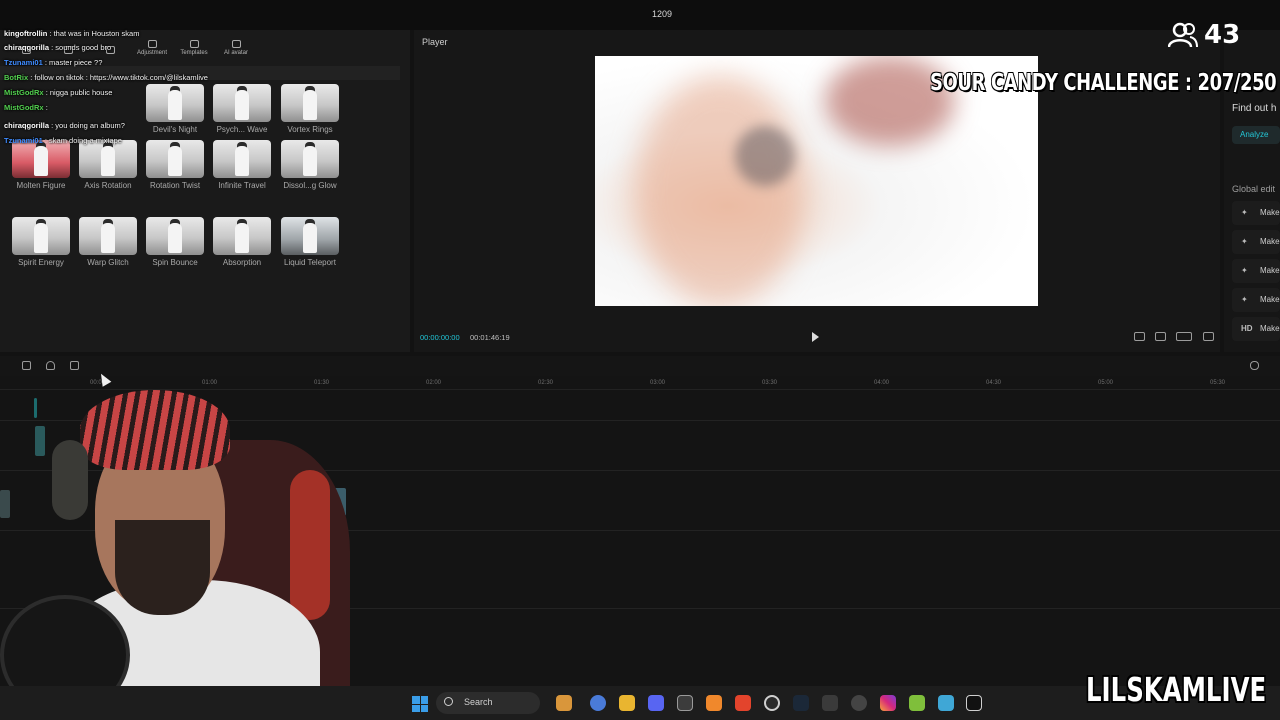 Image resolution: width=1280 pixels, height=720 pixels. I want to click on expand-icon, so click(1208, 336).